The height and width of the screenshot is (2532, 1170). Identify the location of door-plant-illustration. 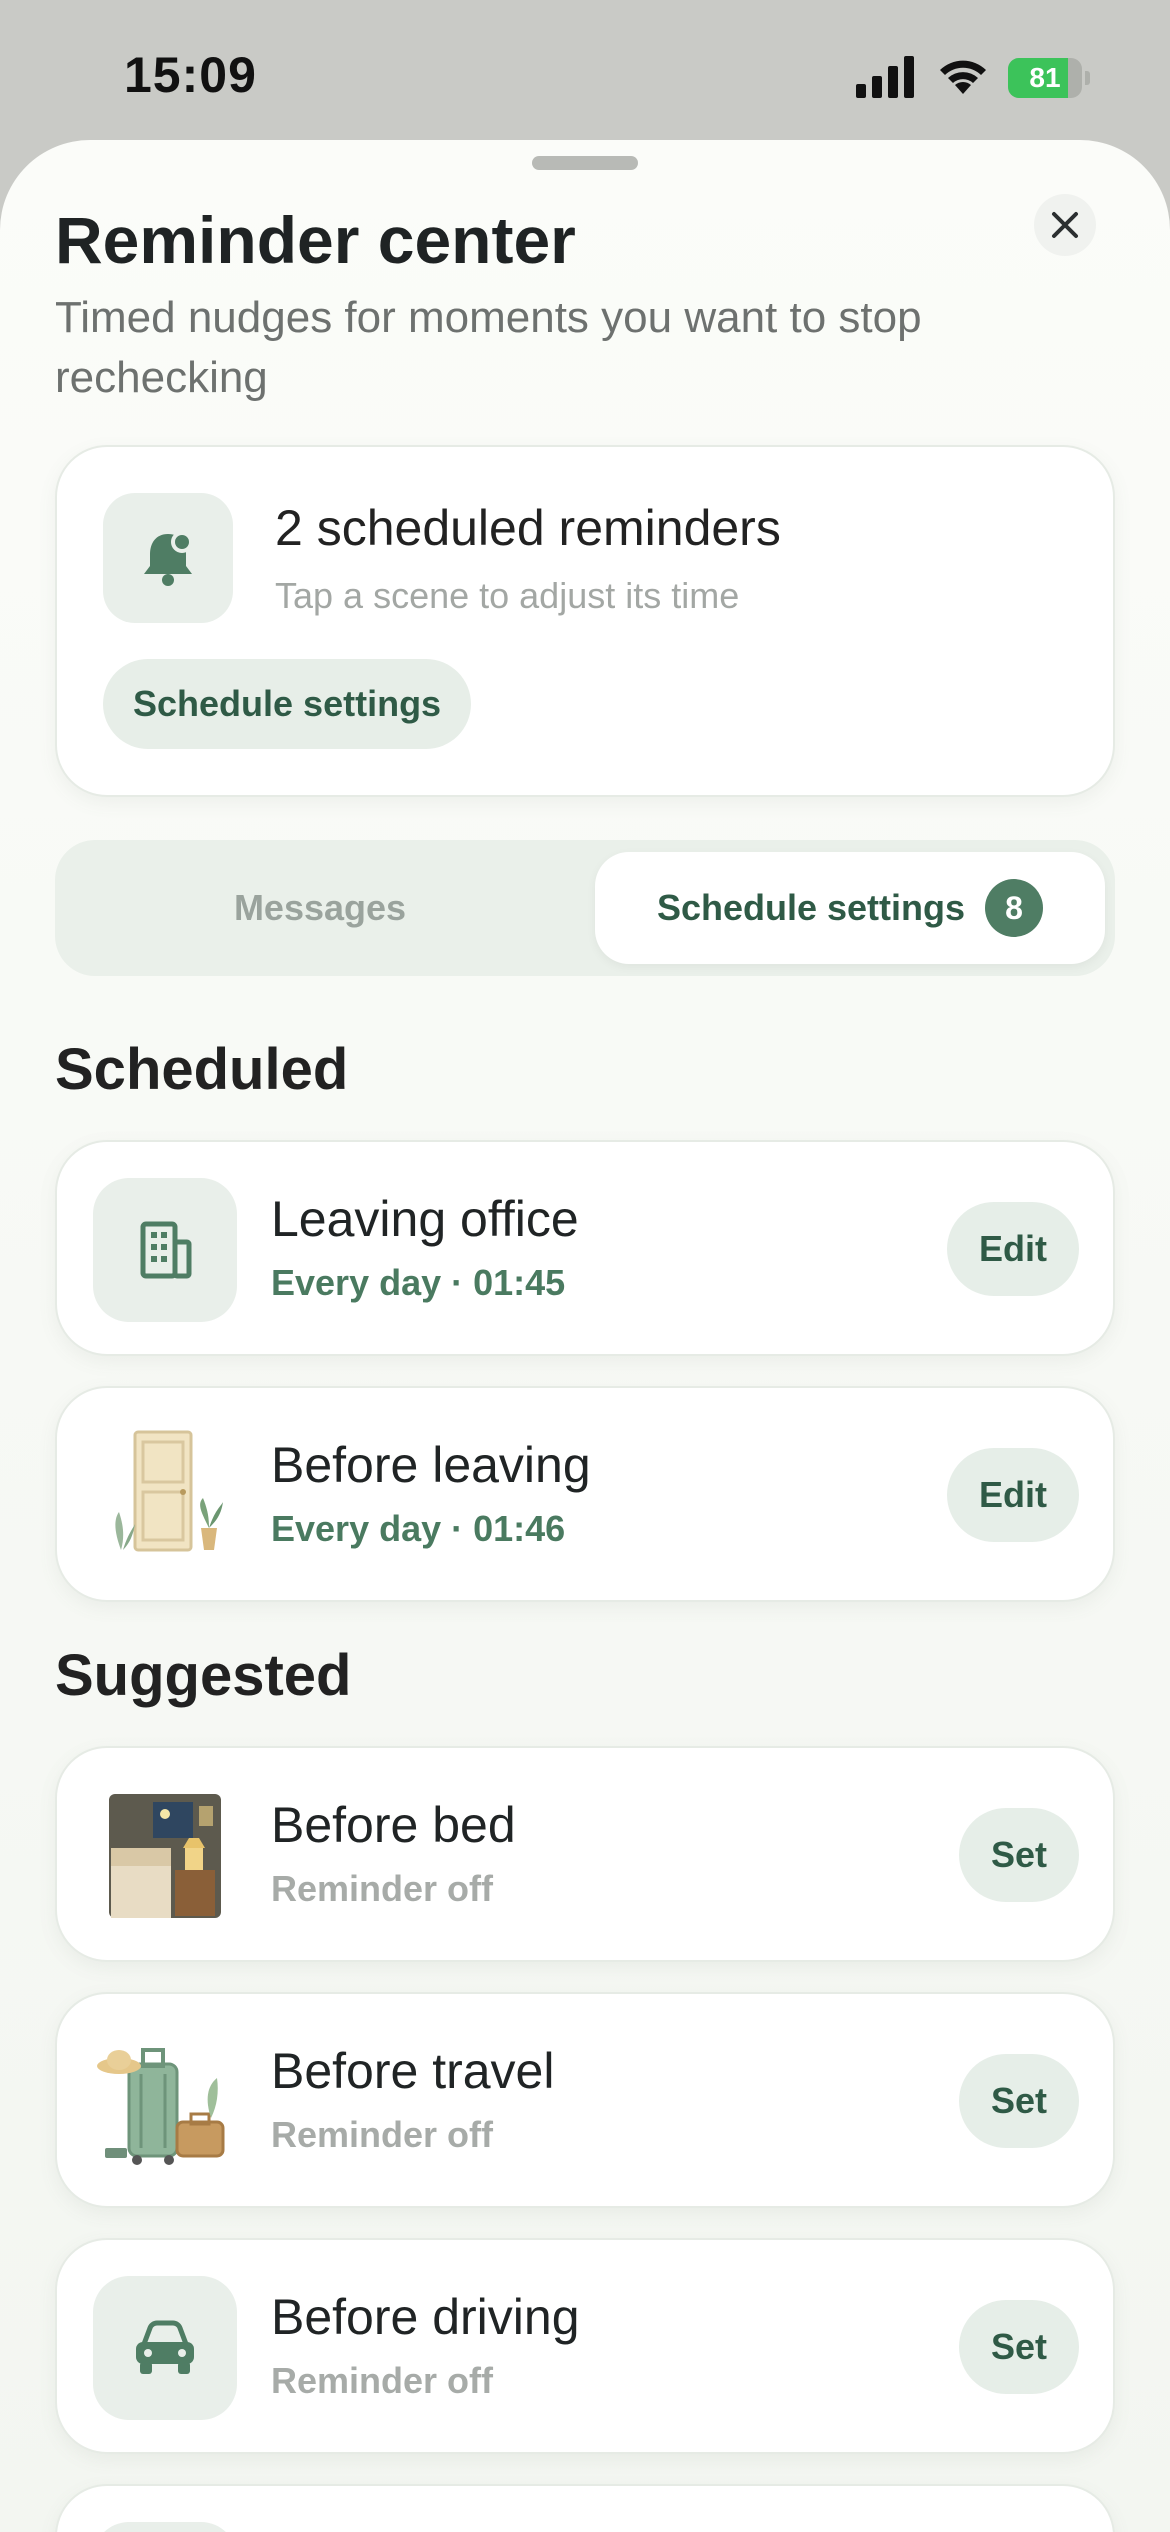
(165, 1496).